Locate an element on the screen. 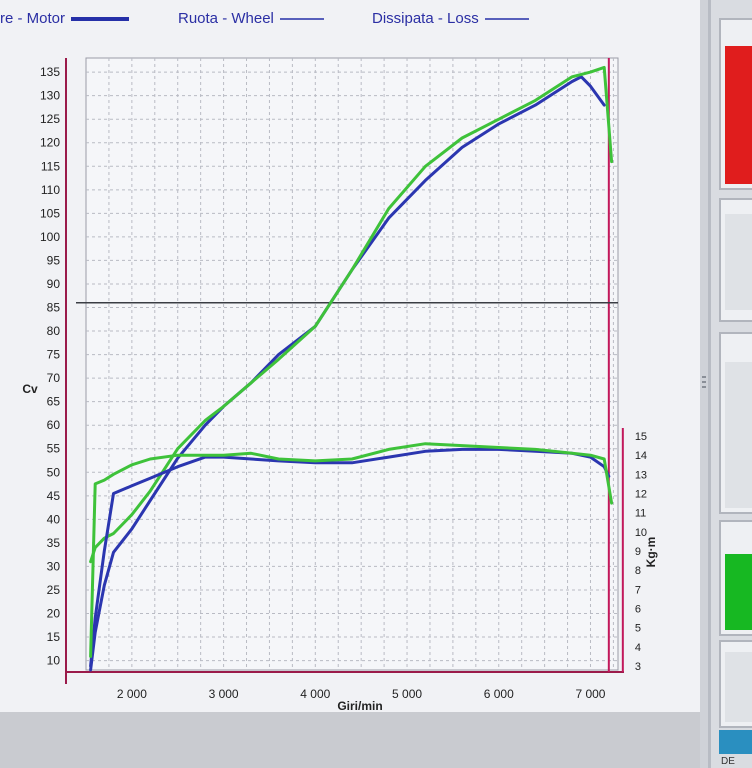 Image resolution: width=752 pixels, height=768 pixels. legend-item-loss: Dissipata - Loss is located at coordinates (450, 18).